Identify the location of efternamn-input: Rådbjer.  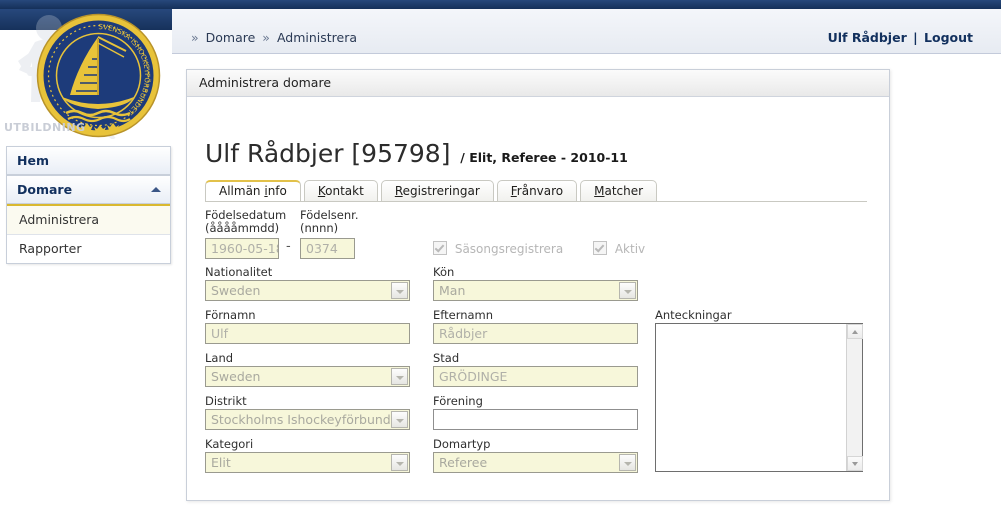
(535, 333).